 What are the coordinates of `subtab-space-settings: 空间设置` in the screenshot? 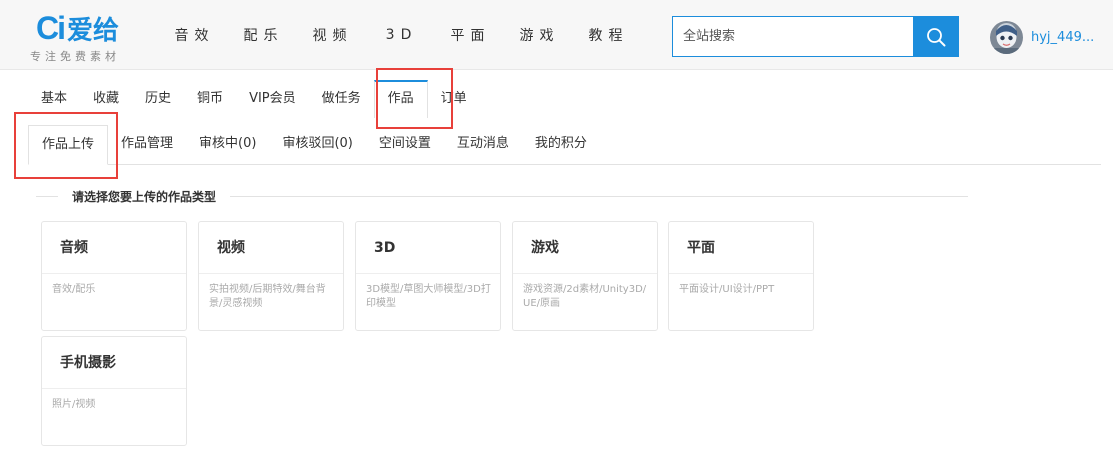 It's located at (405, 144).